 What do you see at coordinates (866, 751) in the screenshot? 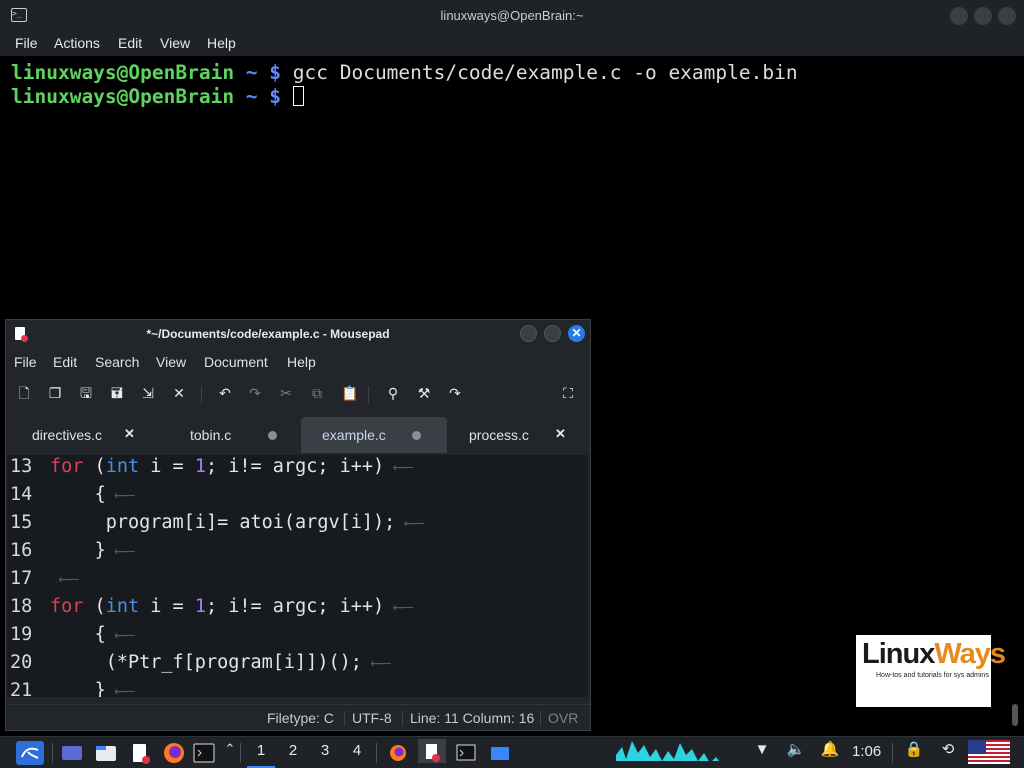
I see `clock: 1:06` at bounding box center [866, 751].